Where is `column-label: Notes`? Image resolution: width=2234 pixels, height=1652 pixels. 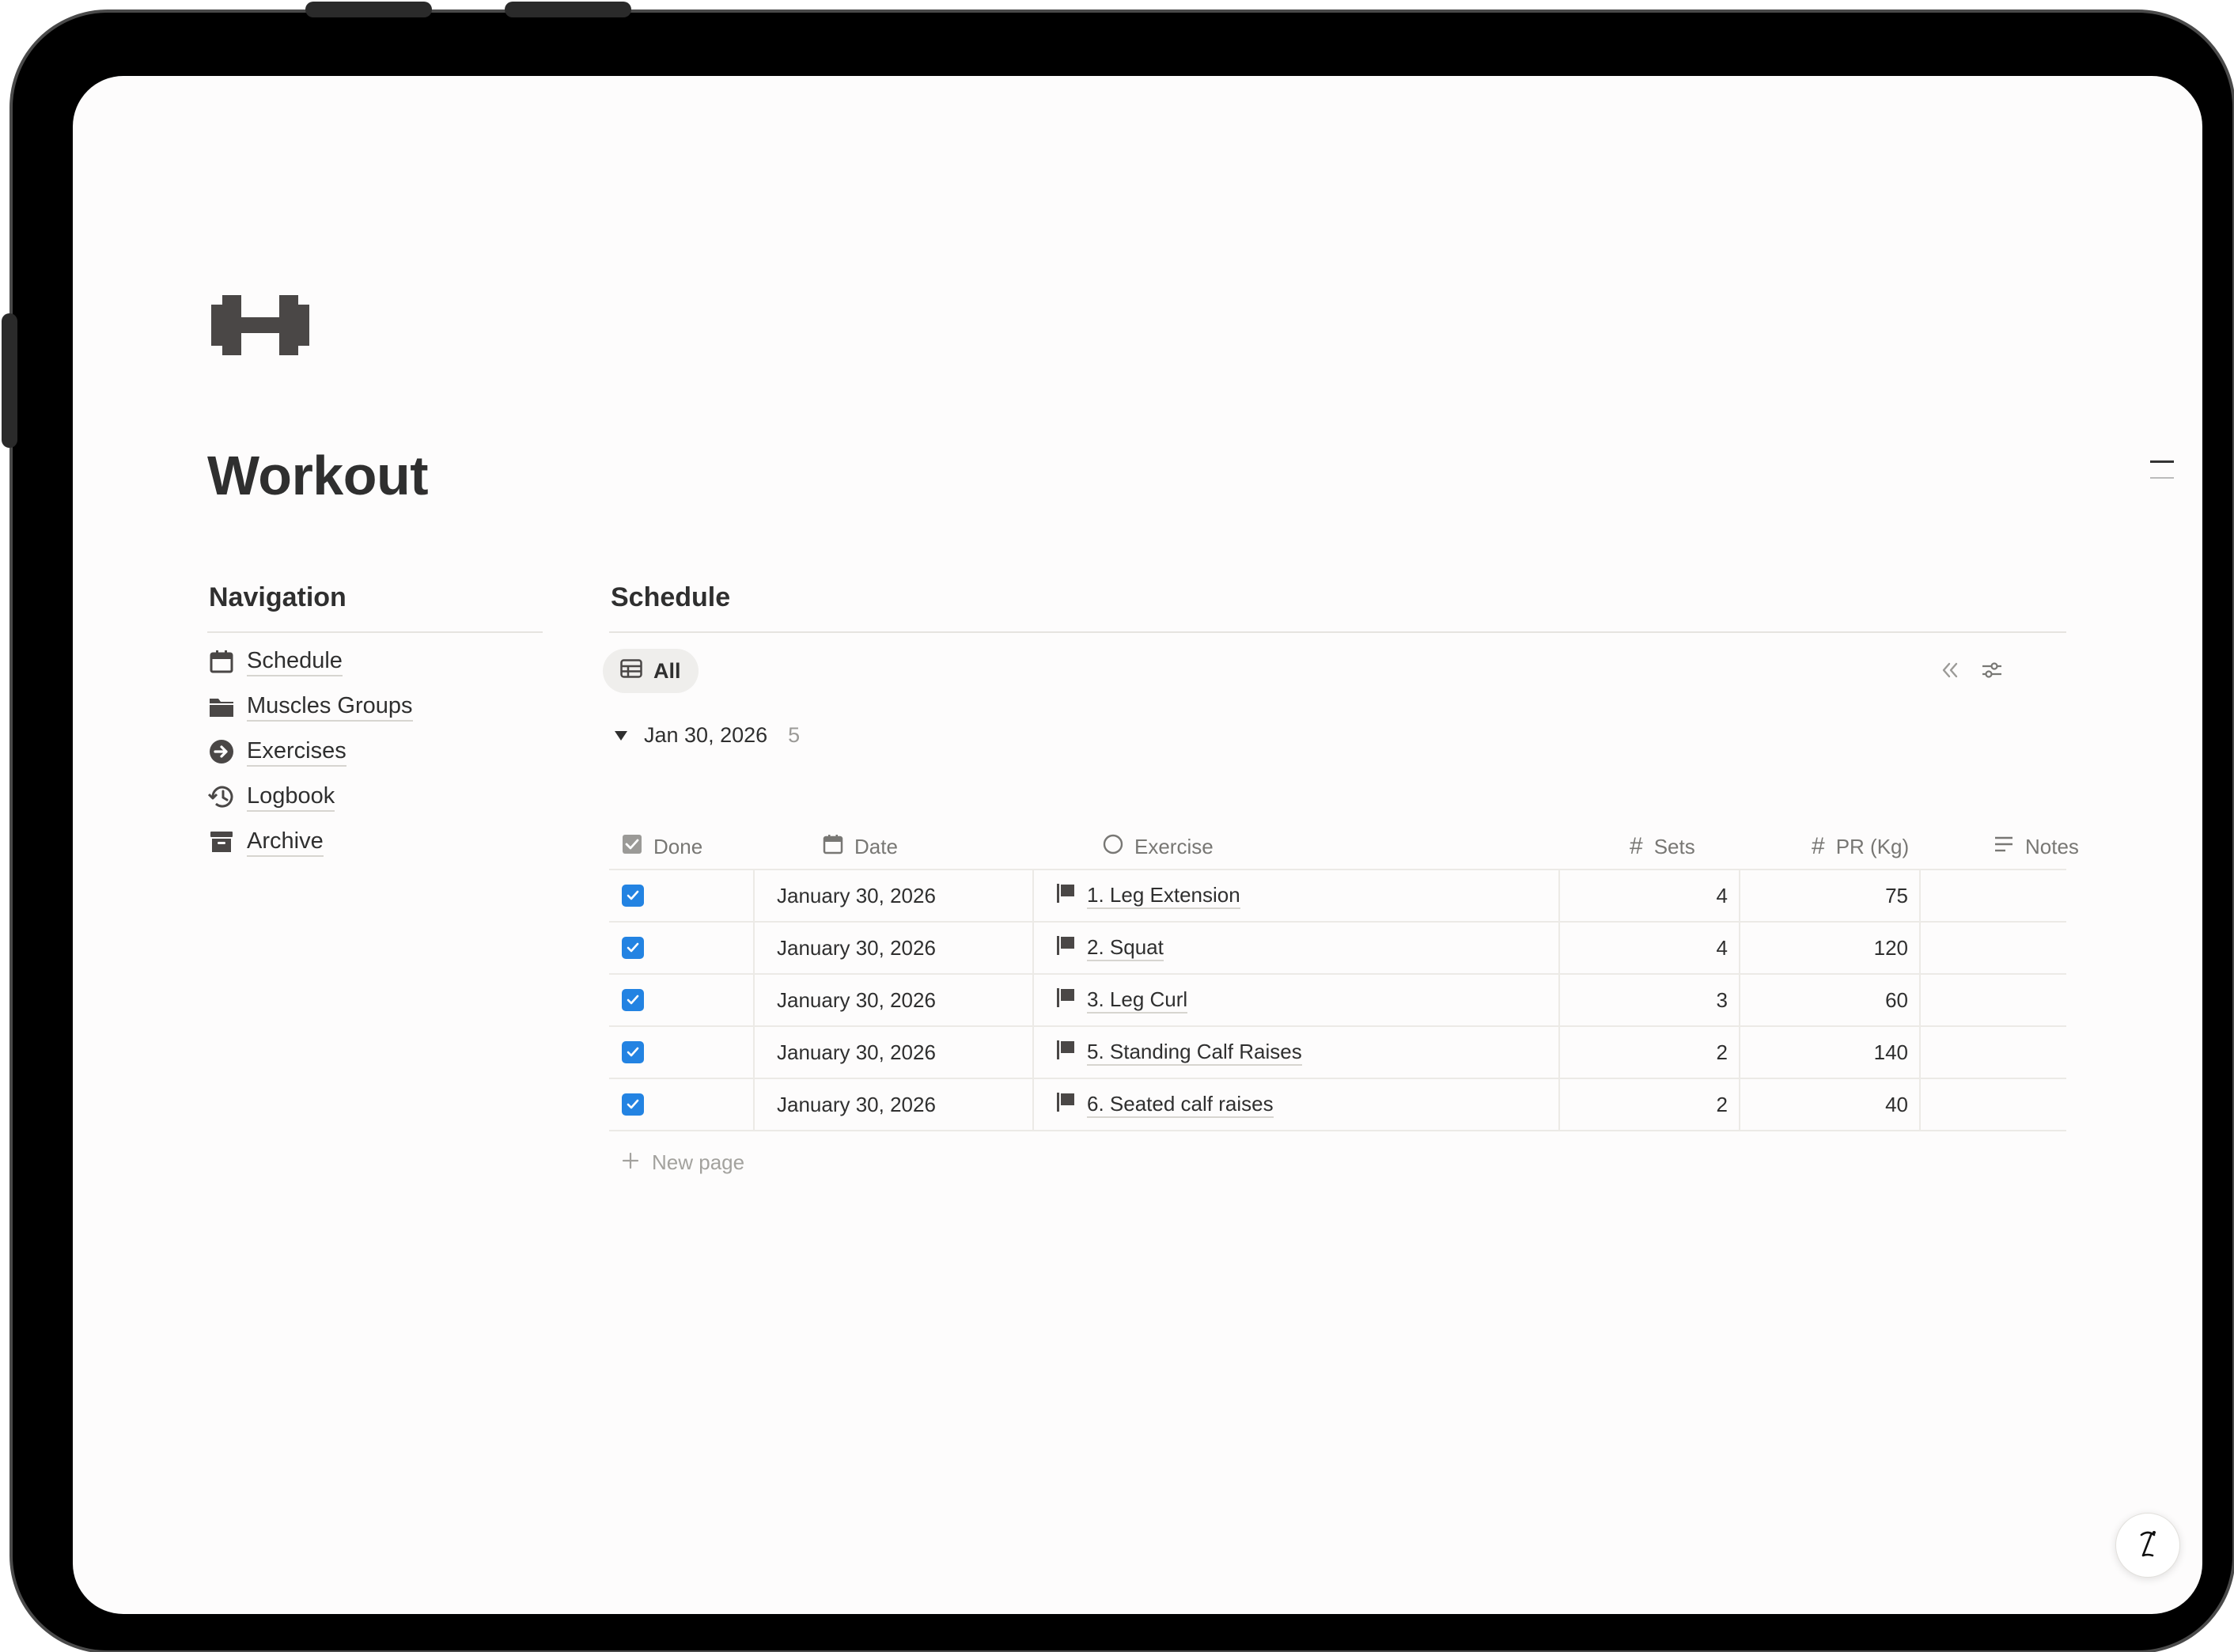 column-label: Notes is located at coordinates (2052, 846).